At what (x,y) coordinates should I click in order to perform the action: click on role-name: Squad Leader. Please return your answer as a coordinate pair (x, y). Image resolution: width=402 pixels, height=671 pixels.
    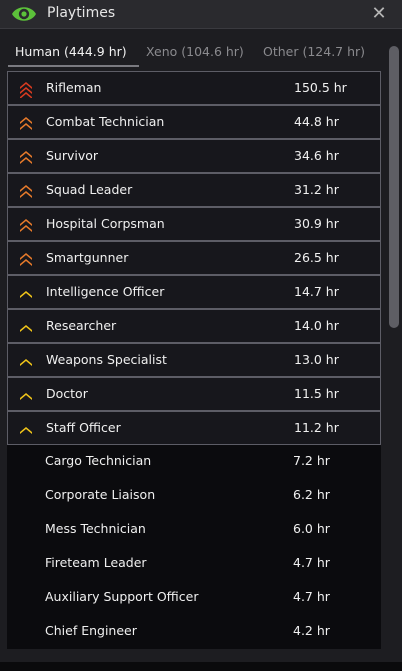
    Looking at the image, I should click on (89, 189).